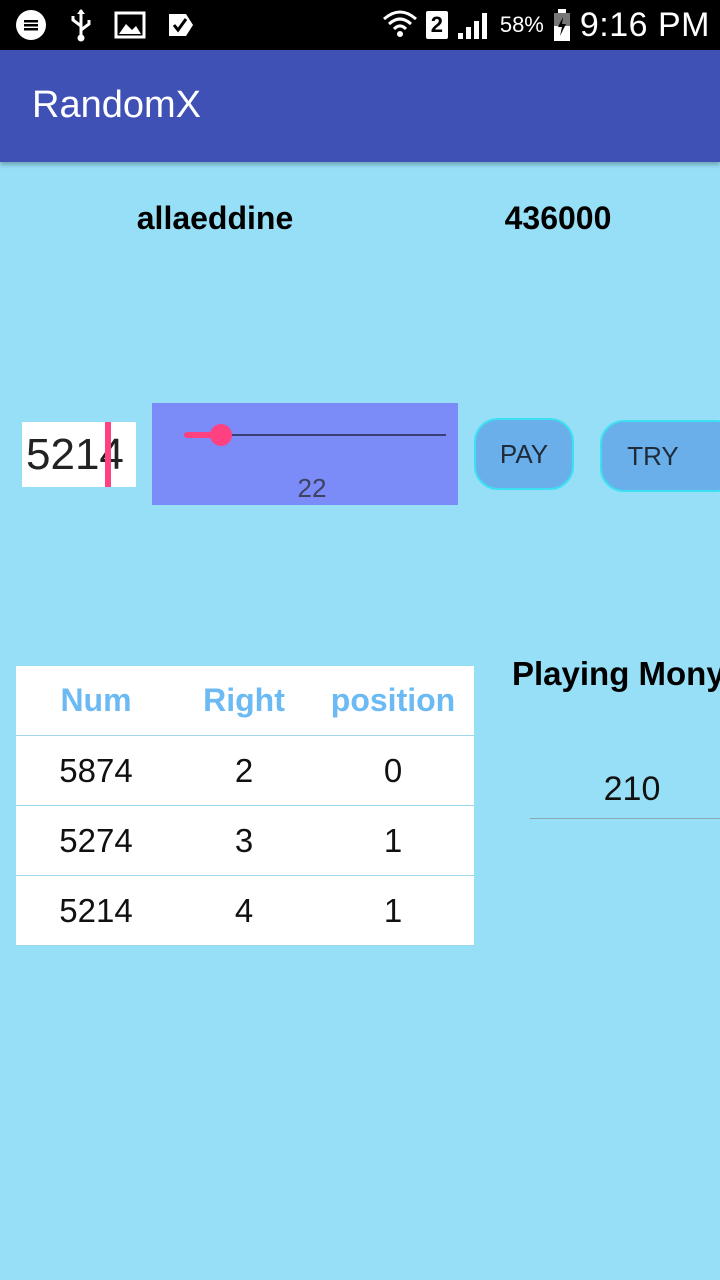 This screenshot has width=720, height=1280. What do you see at coordinates (31, 25) in the screenshot?
I see `message-icon` at bounding box center [31, 25].